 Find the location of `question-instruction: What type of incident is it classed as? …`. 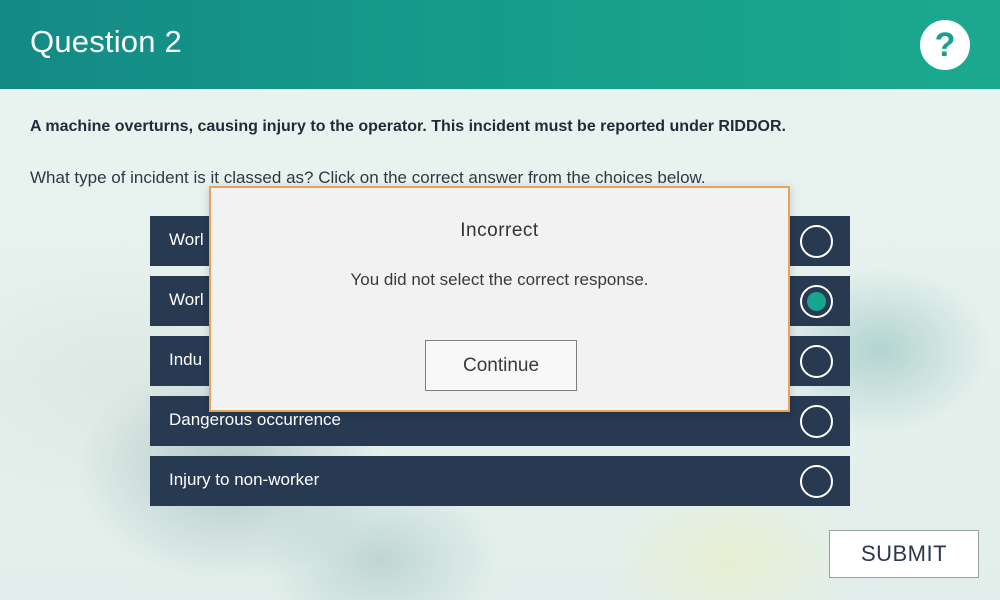

question-instruction: What type of incident is it classed as? … is located at coordinates (368, 177).